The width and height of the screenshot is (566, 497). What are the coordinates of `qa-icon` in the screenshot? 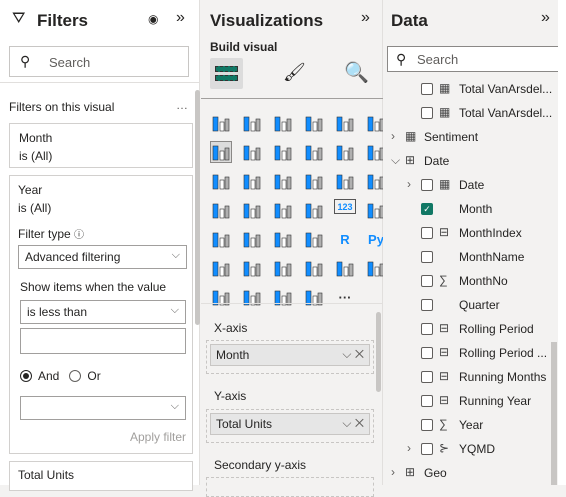 It's located at (283, 268).